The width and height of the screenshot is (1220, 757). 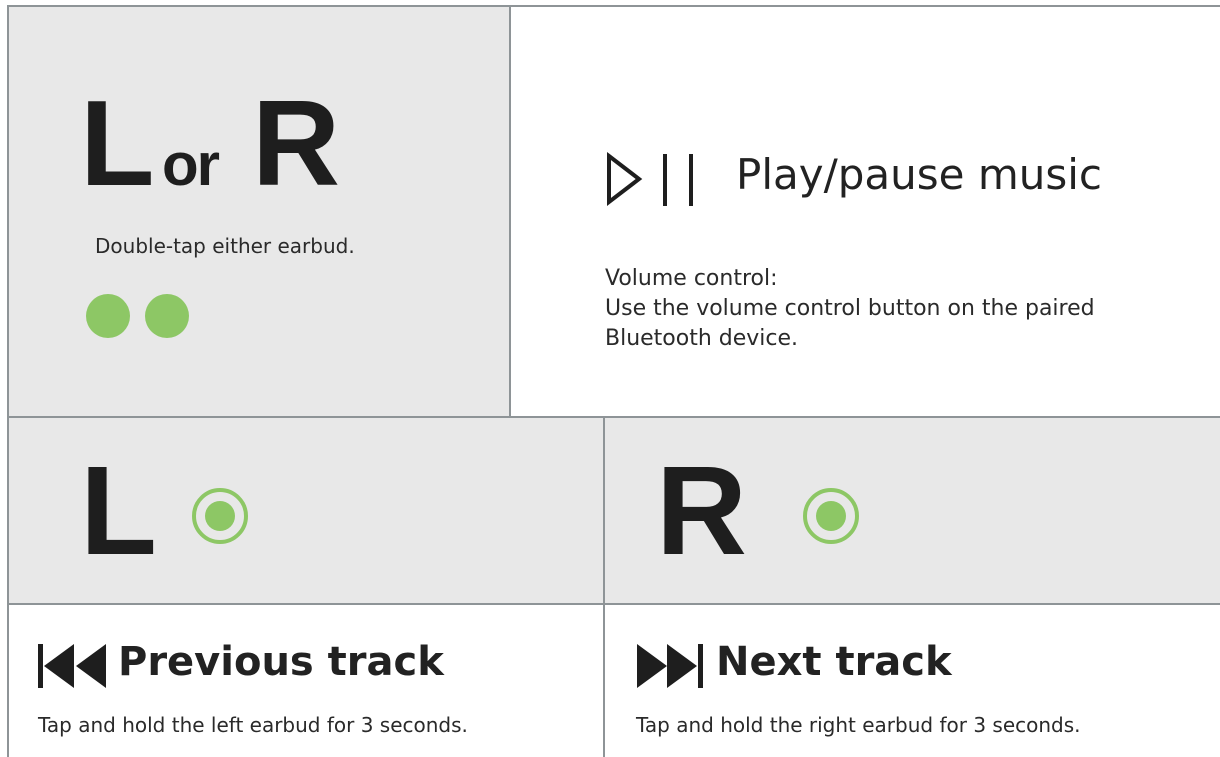 What do you see at coordinates (8, 381) in the screenshot?
I see `left-border` at bounding box center [8, 381].